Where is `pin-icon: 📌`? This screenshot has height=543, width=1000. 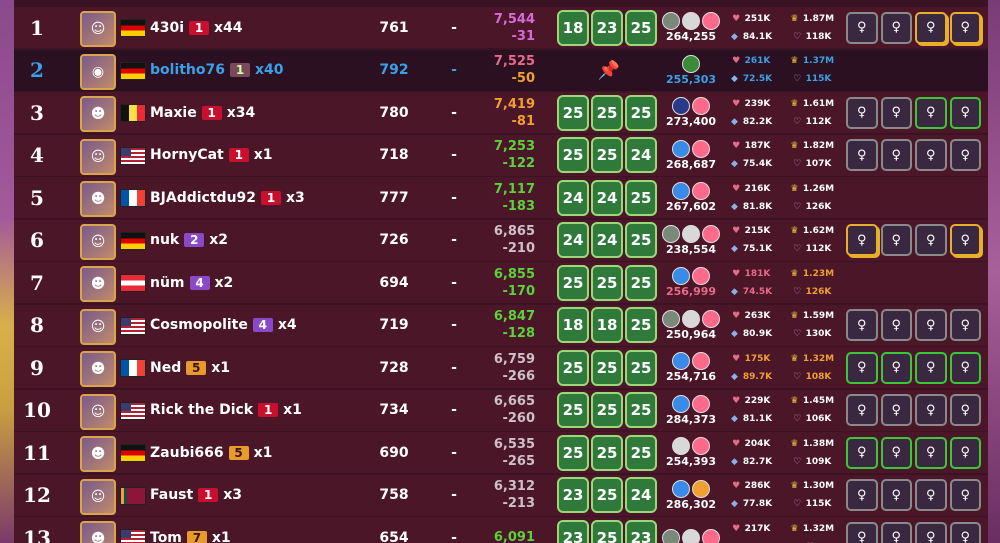
pin-icon: 📌 is located at coordinates (609, 70).